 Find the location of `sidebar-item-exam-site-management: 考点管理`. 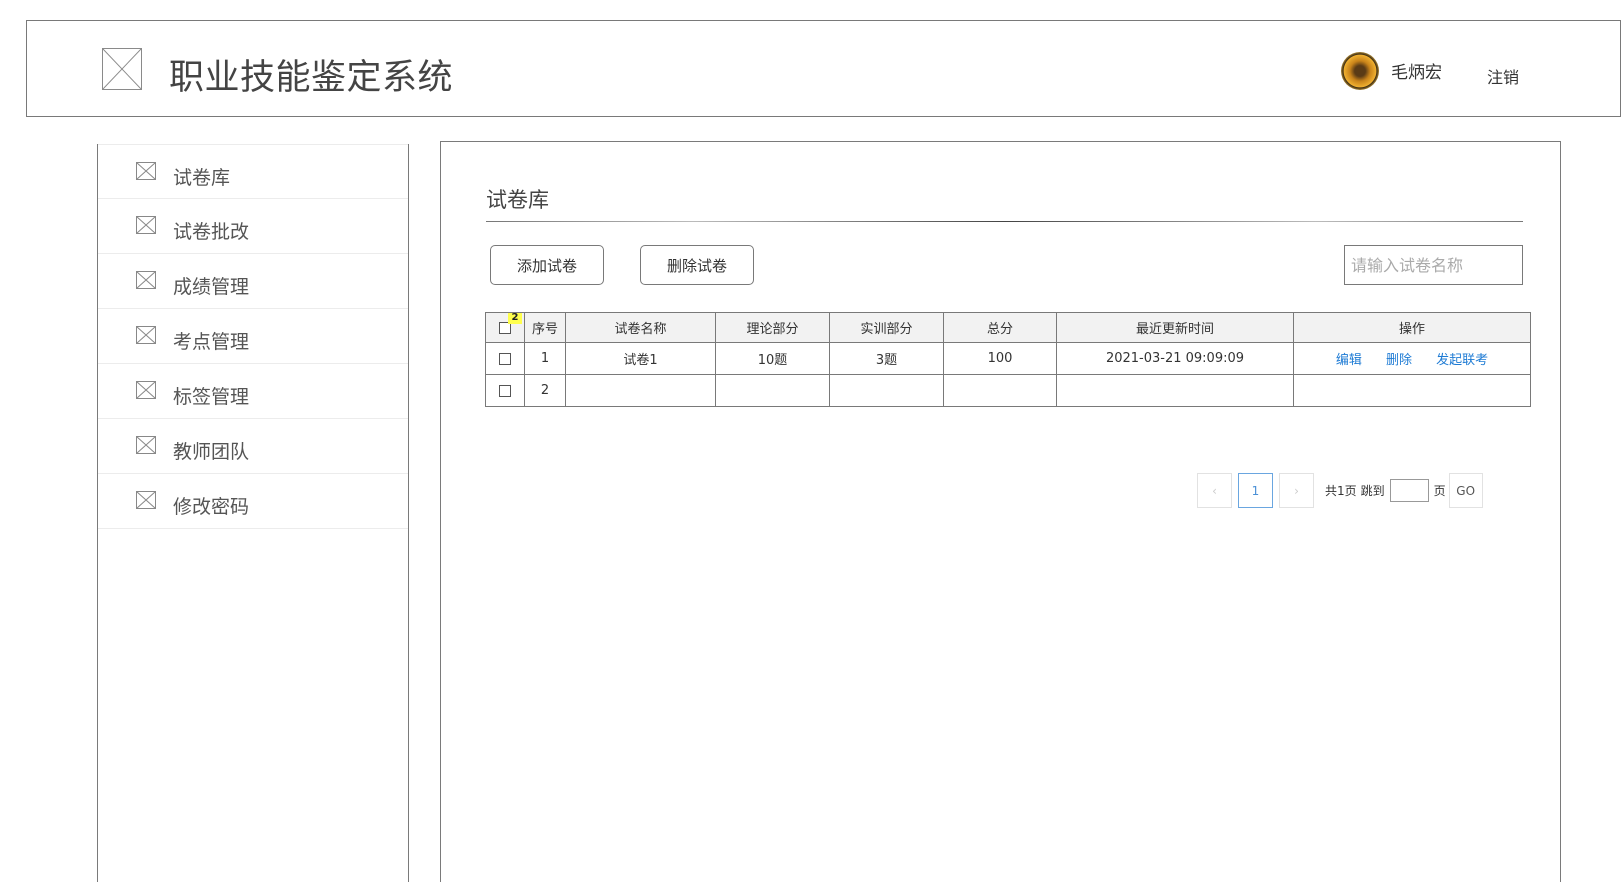

sidebar-item-exam-site-management: 考点管理 is located at coordinates (253, 336).